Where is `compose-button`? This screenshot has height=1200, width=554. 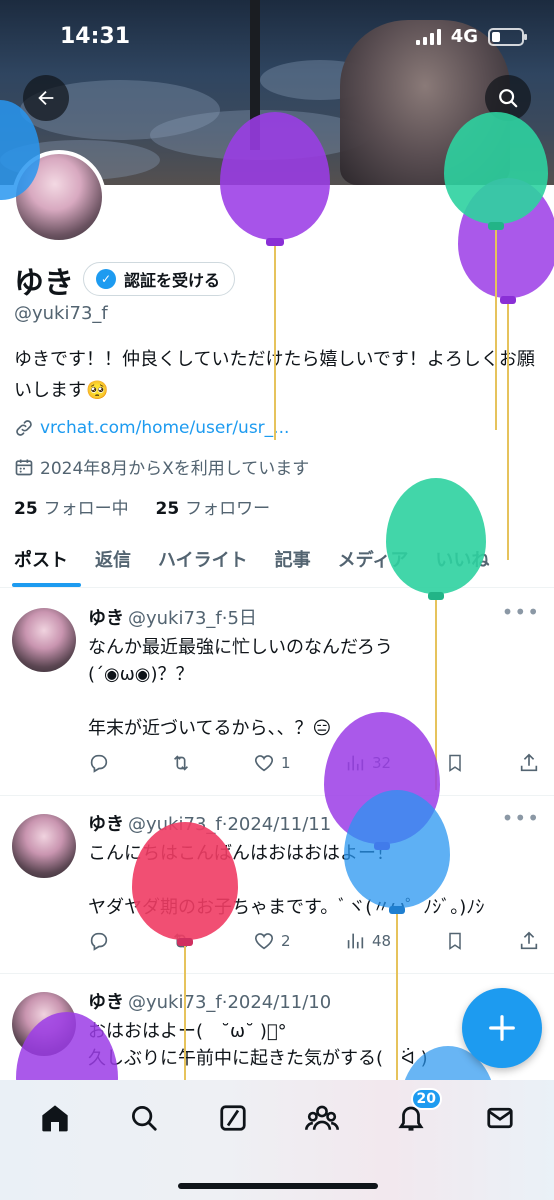
compose-button is located at coordinates (502, 1028).